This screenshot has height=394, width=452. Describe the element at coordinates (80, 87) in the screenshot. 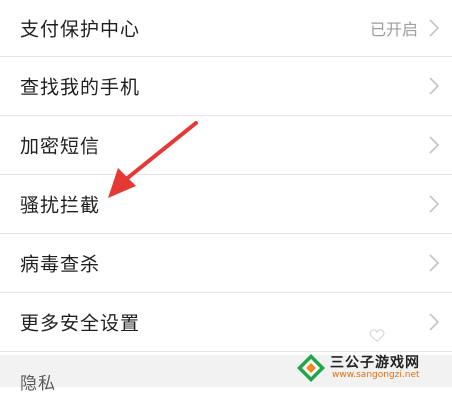

I see `row-label: 查找我的手机` at that location.